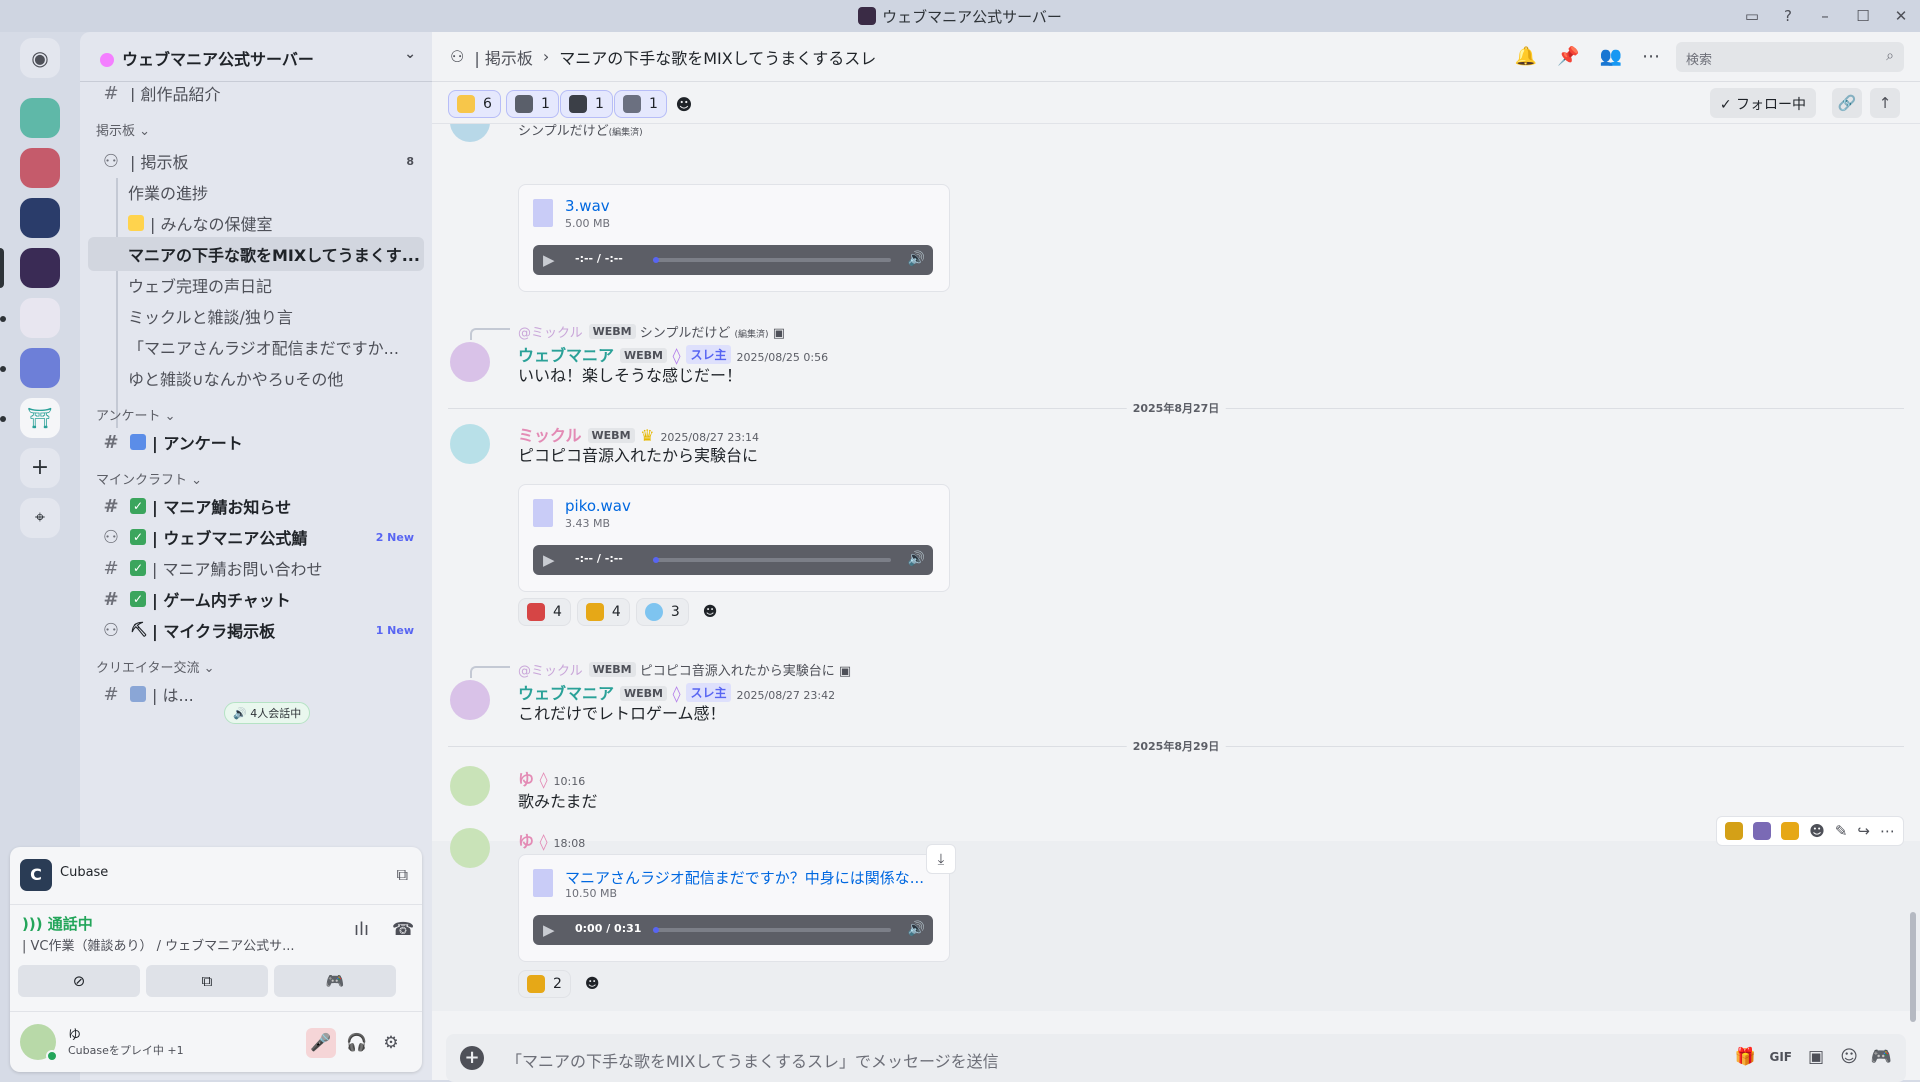  Describe the element at coordinates (256, 316) in the screenshot. I see `thread-item: ミックルと雑談/独り言` at that location.